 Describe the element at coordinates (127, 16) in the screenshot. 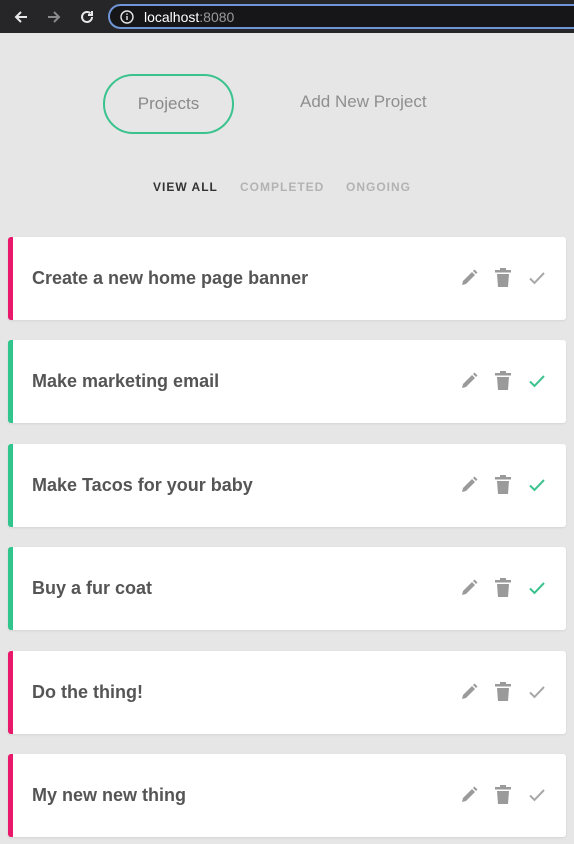

I see `info-icon` at that location.